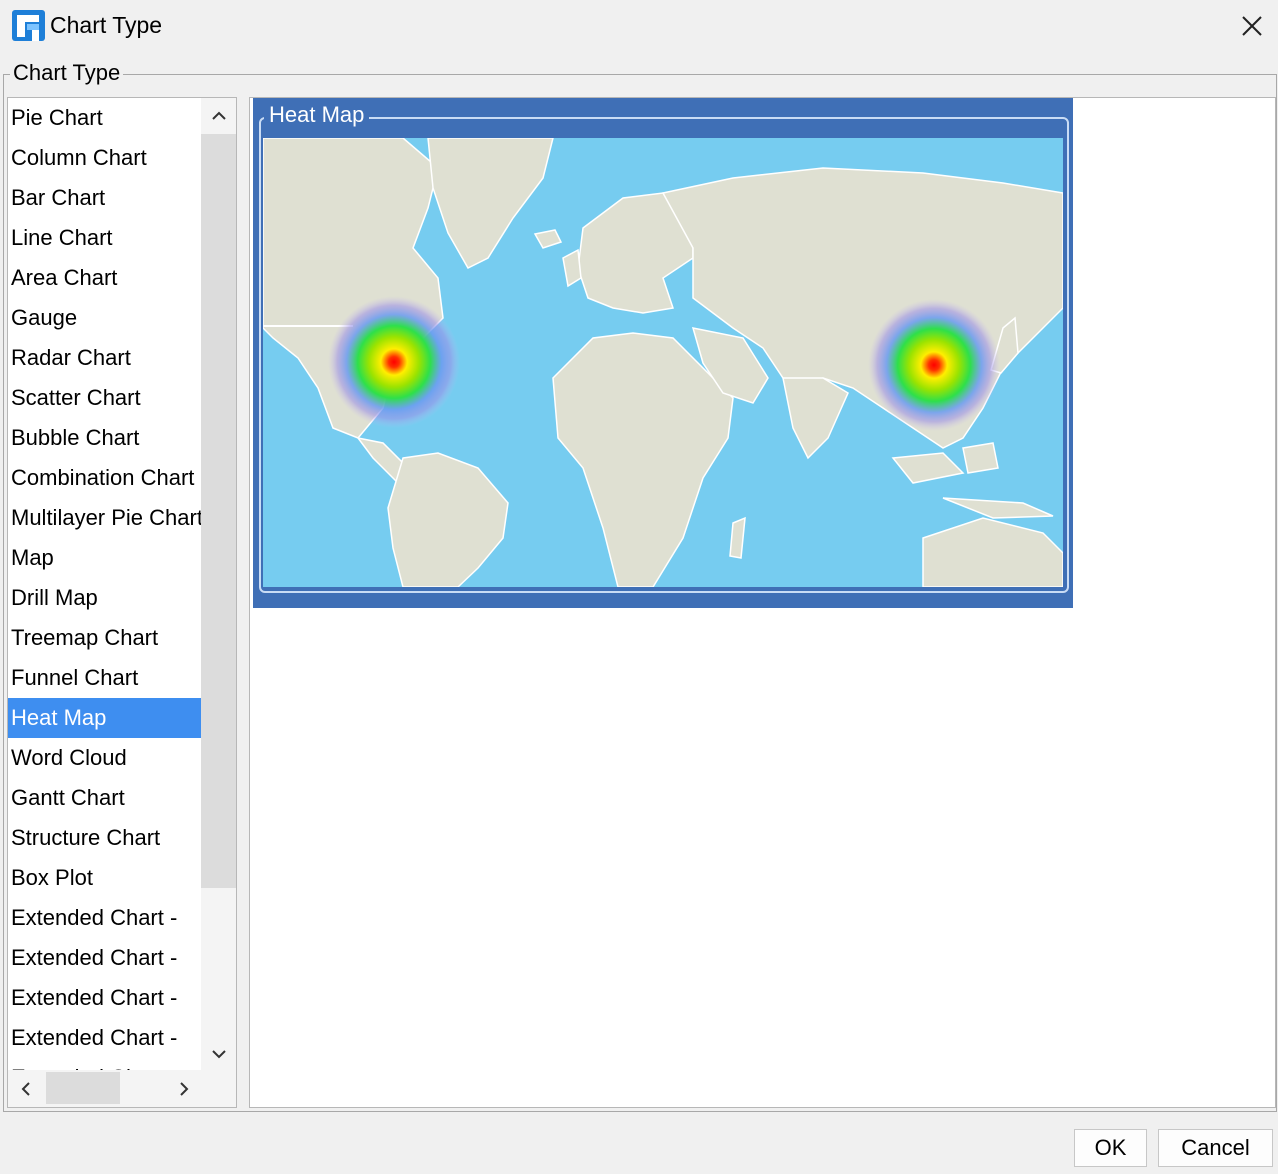  What do you see at coordinates (83, 1088) in the screenshot?
I see `horizontal-scroll-thumb` at bounding box center [83, 1088].